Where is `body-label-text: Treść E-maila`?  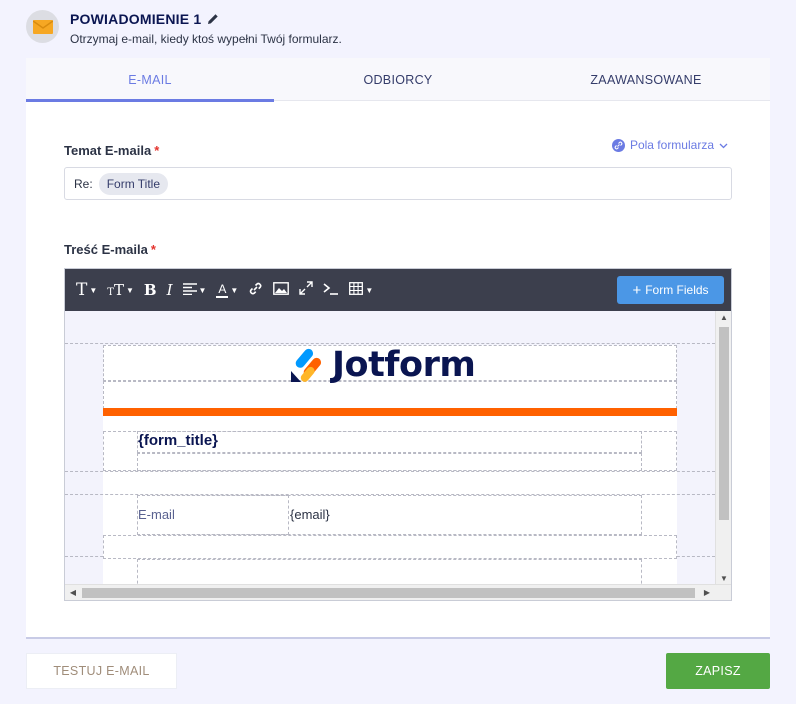
body-label-text: Treść E-maila is located at coordinates (106, 249).